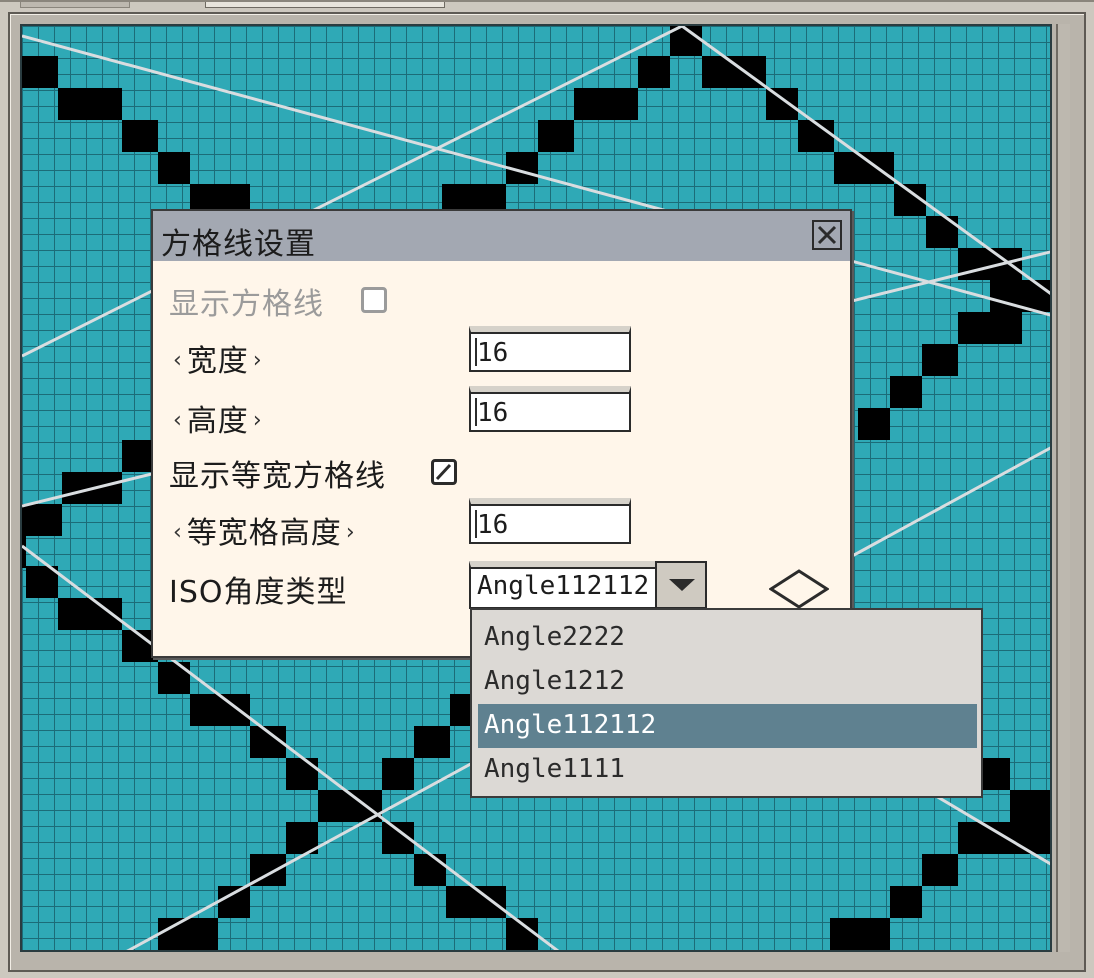 Image resolution: width=1094 pixels, height=978 pixels. What do you see at coordinates (75, 5) in the screenshot?
I see `tab-inactive` at bounding box center [75, 5].